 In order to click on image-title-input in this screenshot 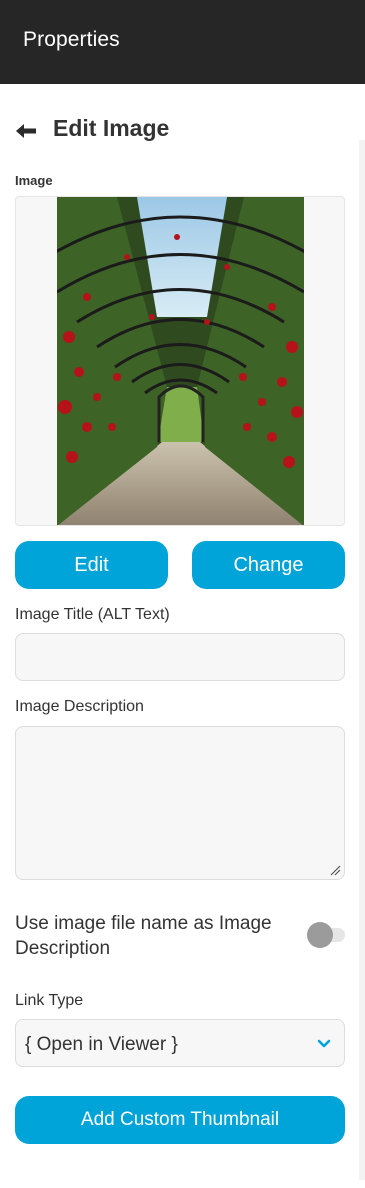, I will do `click(180, 657)`.